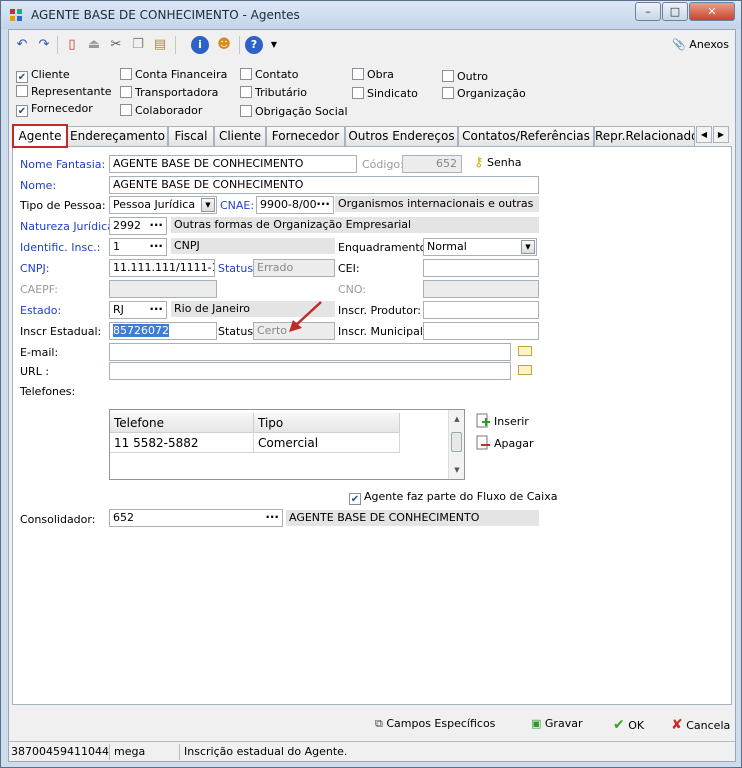 The image size is (742, 768). I want to click on cnae-field: 9900-8/00 ···, so click(295, 205).